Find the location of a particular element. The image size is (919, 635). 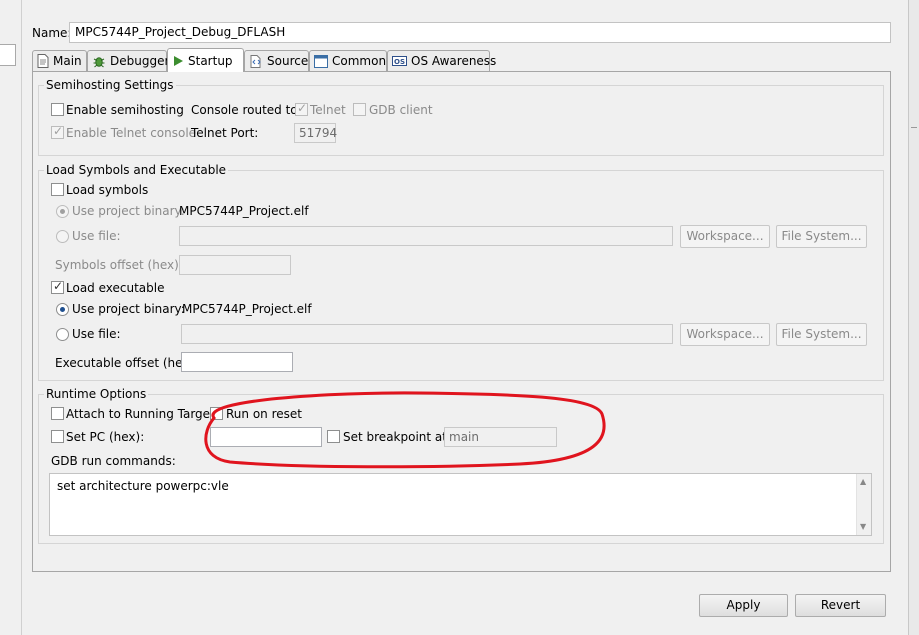

symbols-offset-input is located at coordinates (235, 265).